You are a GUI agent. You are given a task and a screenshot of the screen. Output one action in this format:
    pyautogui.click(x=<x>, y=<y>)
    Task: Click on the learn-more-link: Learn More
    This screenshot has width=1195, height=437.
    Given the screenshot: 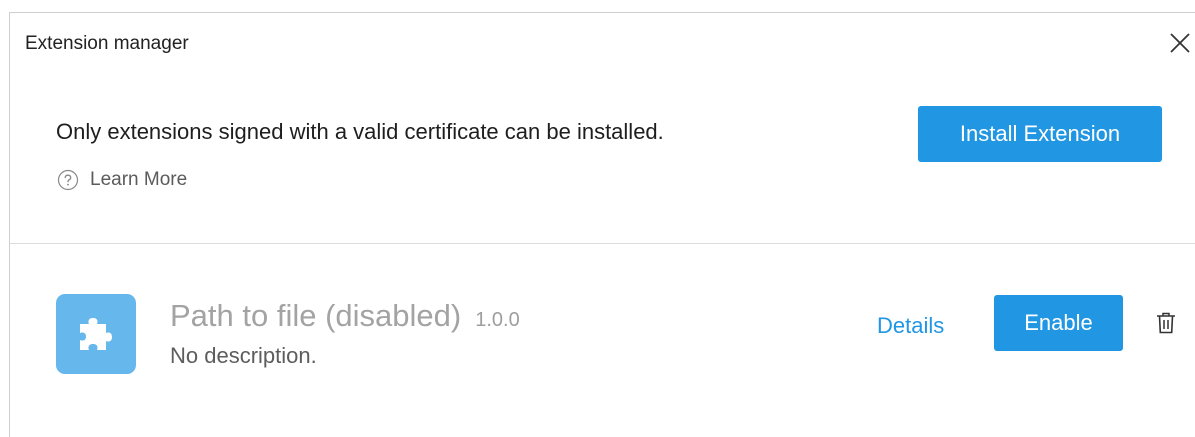 What is the action you would take?
    pyautogui.click(x=122, y=180)
    